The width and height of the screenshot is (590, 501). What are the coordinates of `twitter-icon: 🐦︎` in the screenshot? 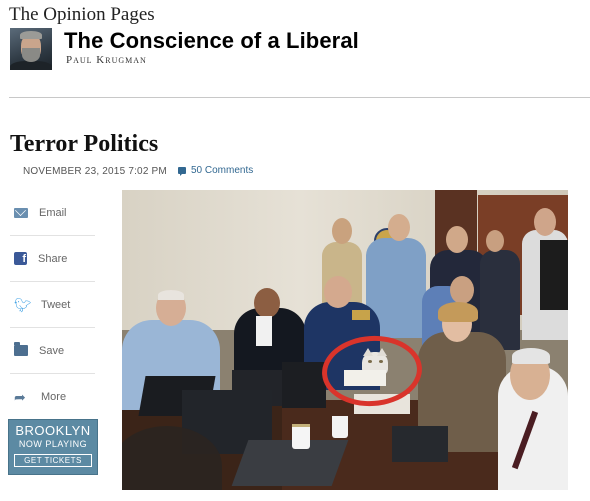 It's located at (23, 304).